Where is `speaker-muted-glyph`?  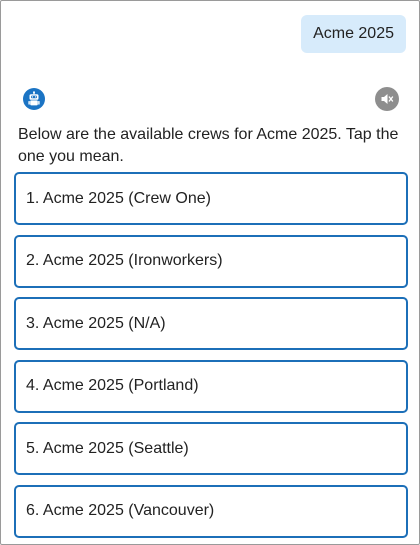
speaker-muted-glyph is located at coordinates (387, 99).